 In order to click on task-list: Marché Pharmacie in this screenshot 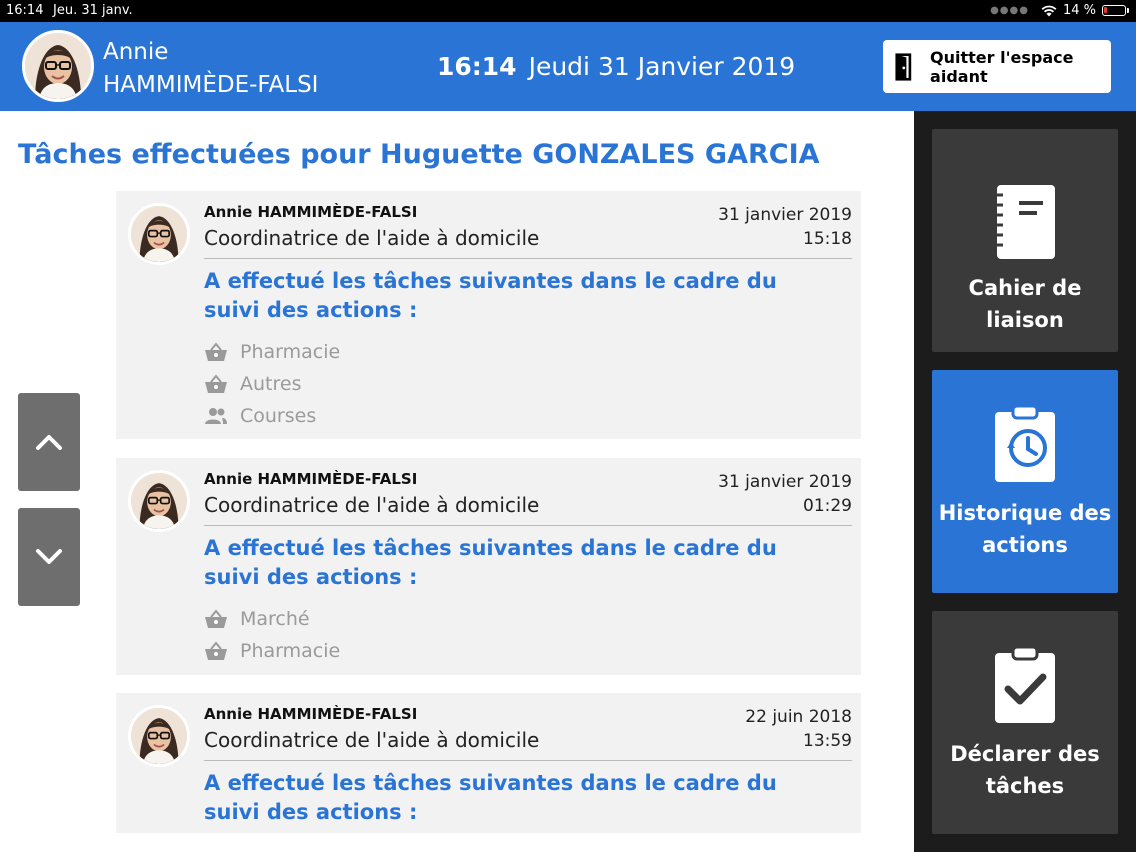, I will do `click(272, 635)`.